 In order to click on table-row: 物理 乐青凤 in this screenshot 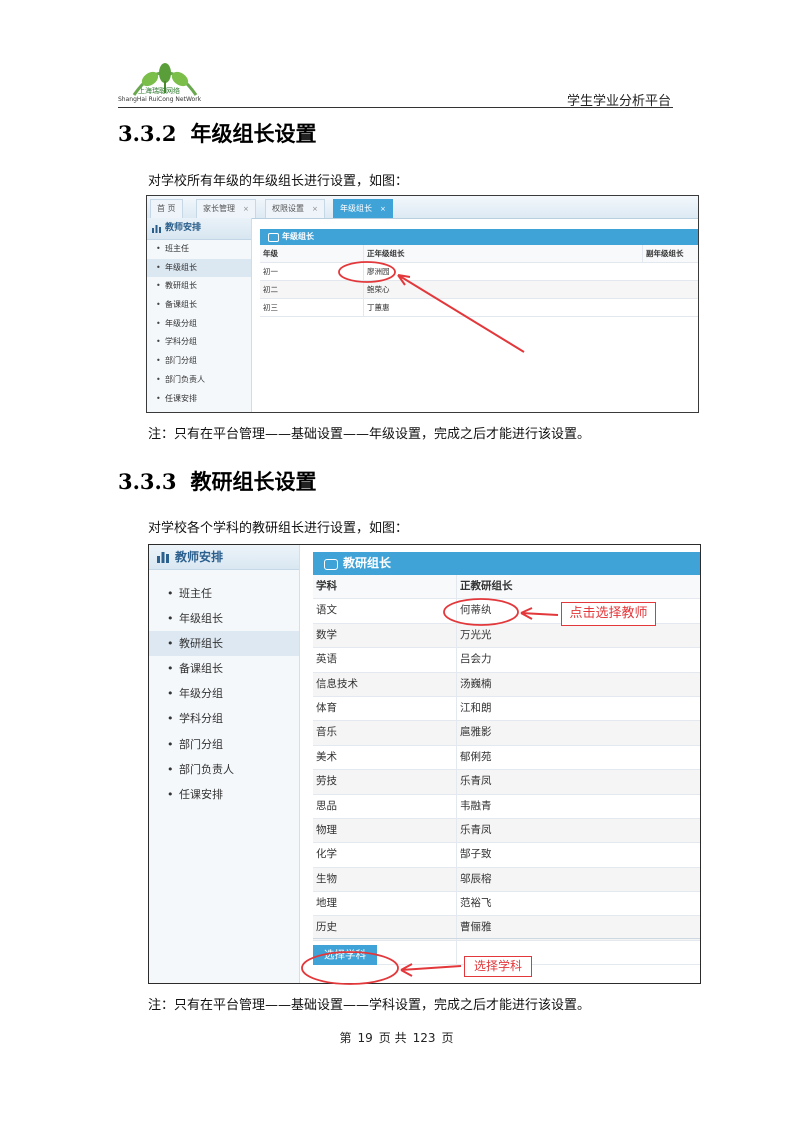, I will do `click(506, 831)`.